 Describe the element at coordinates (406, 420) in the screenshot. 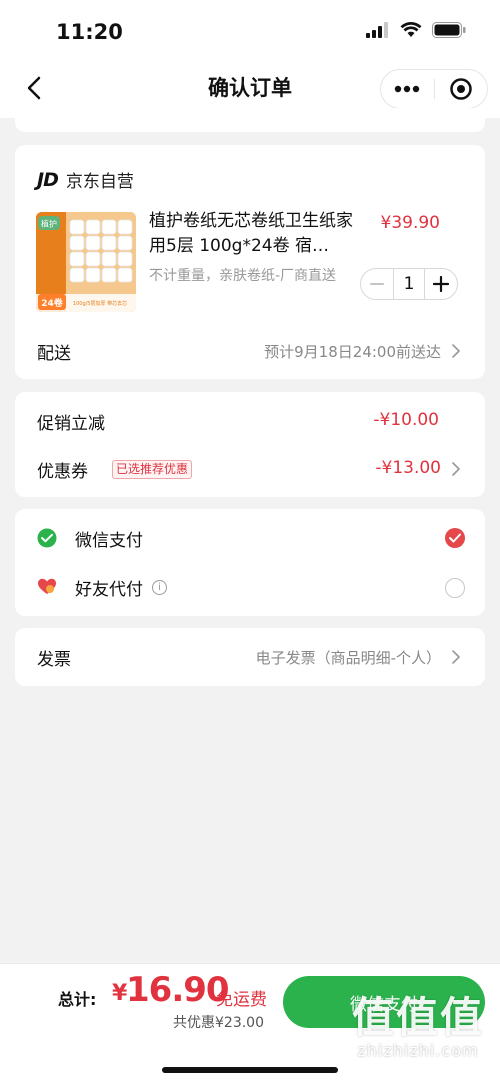

I see `discount-value: -¥10.00` at that location.